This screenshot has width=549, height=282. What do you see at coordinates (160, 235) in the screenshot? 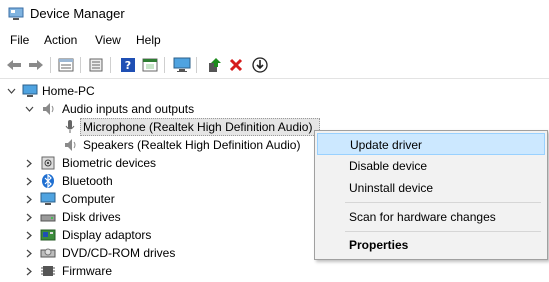
I see `category-display-adaptors: Display adaptors` at bounding box center [160, 235].